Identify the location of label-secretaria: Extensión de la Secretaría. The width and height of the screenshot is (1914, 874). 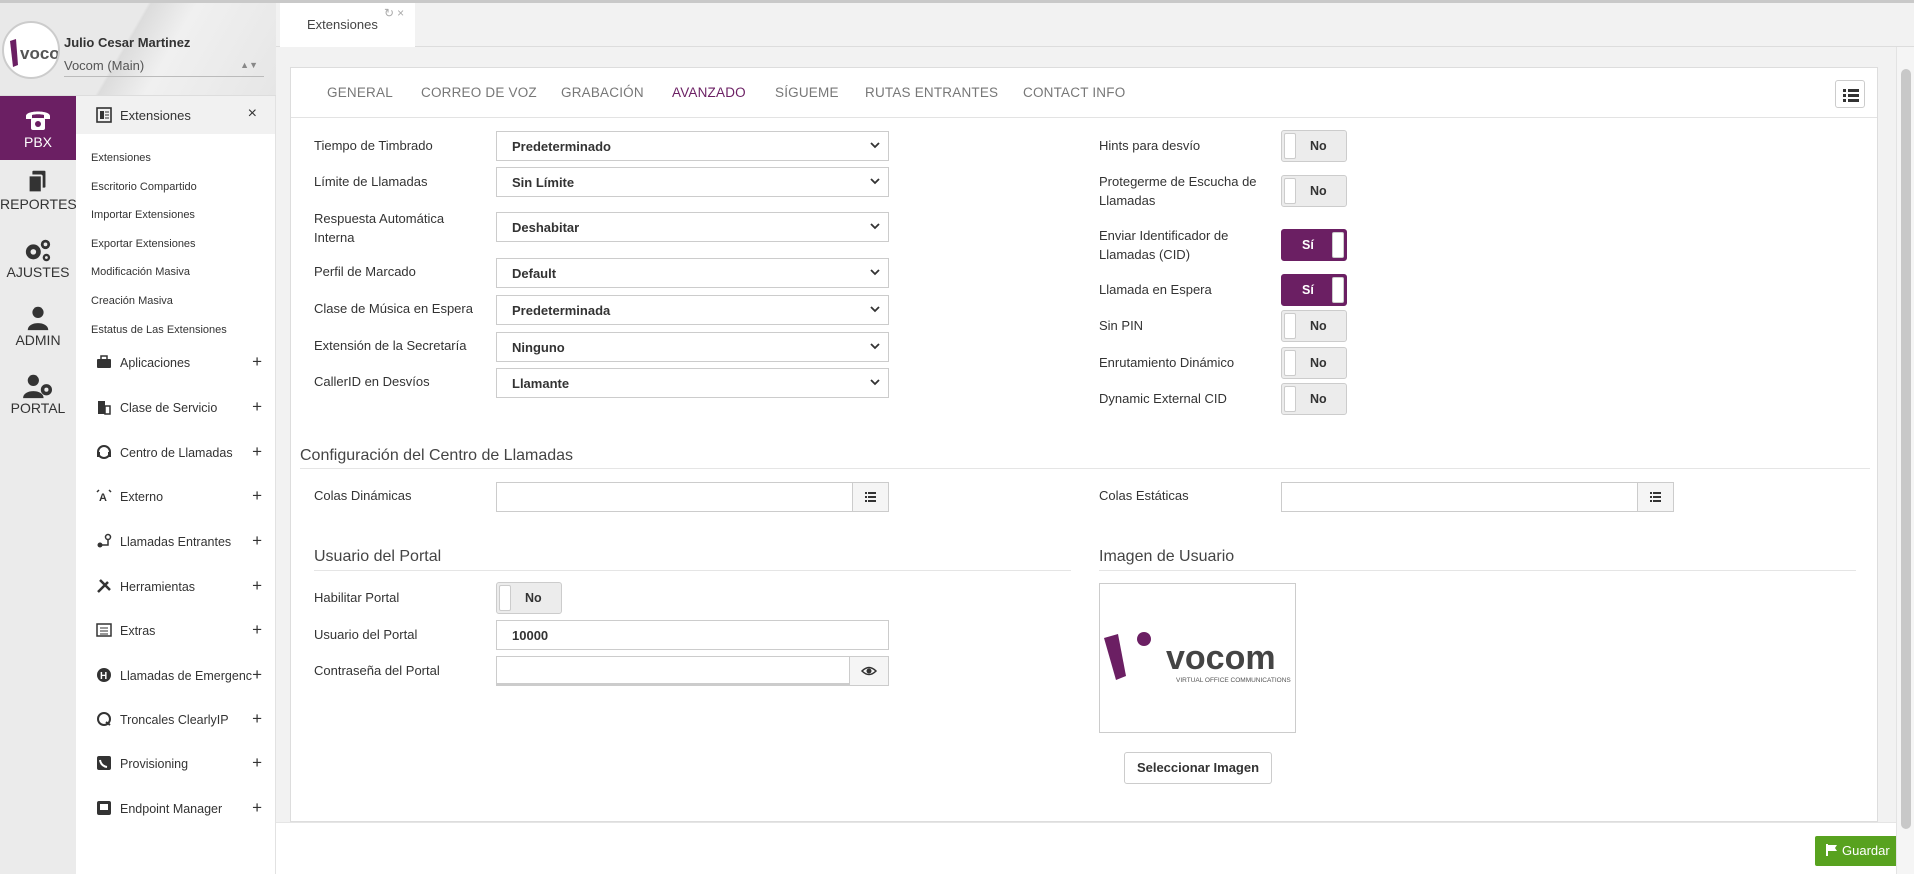
(390, 345).